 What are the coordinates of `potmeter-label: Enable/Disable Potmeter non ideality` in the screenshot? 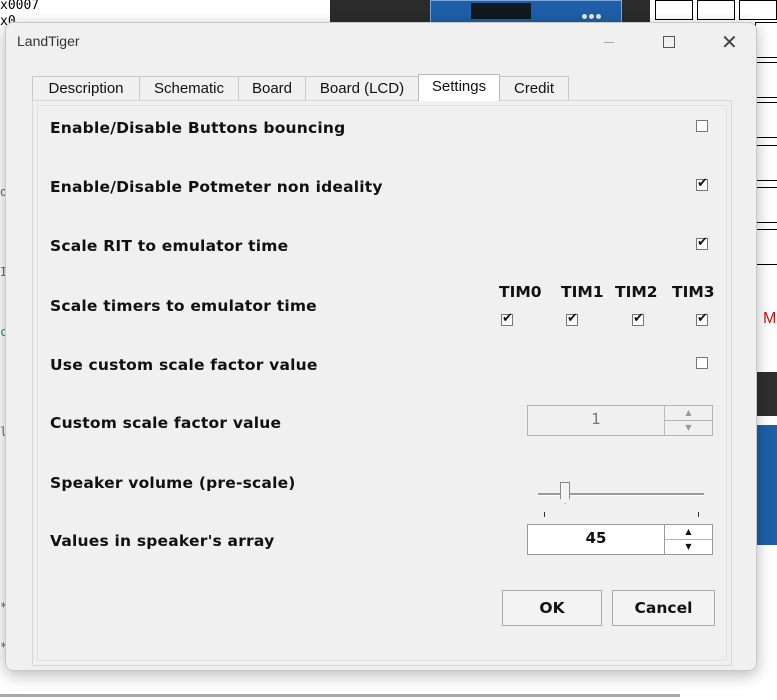 It's located at (216, 187).